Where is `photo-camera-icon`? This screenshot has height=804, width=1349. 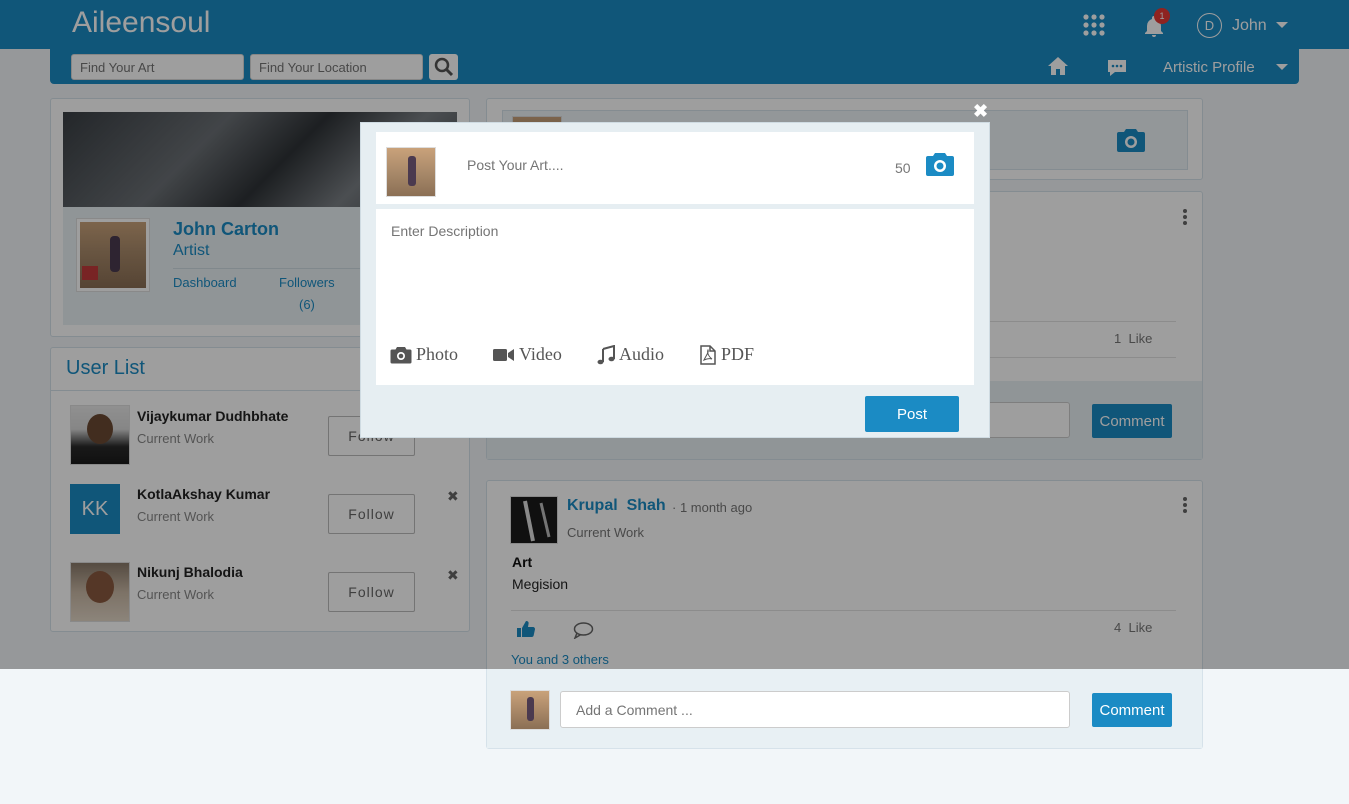 photo-camera-icon is located at coordinates (401, 354).